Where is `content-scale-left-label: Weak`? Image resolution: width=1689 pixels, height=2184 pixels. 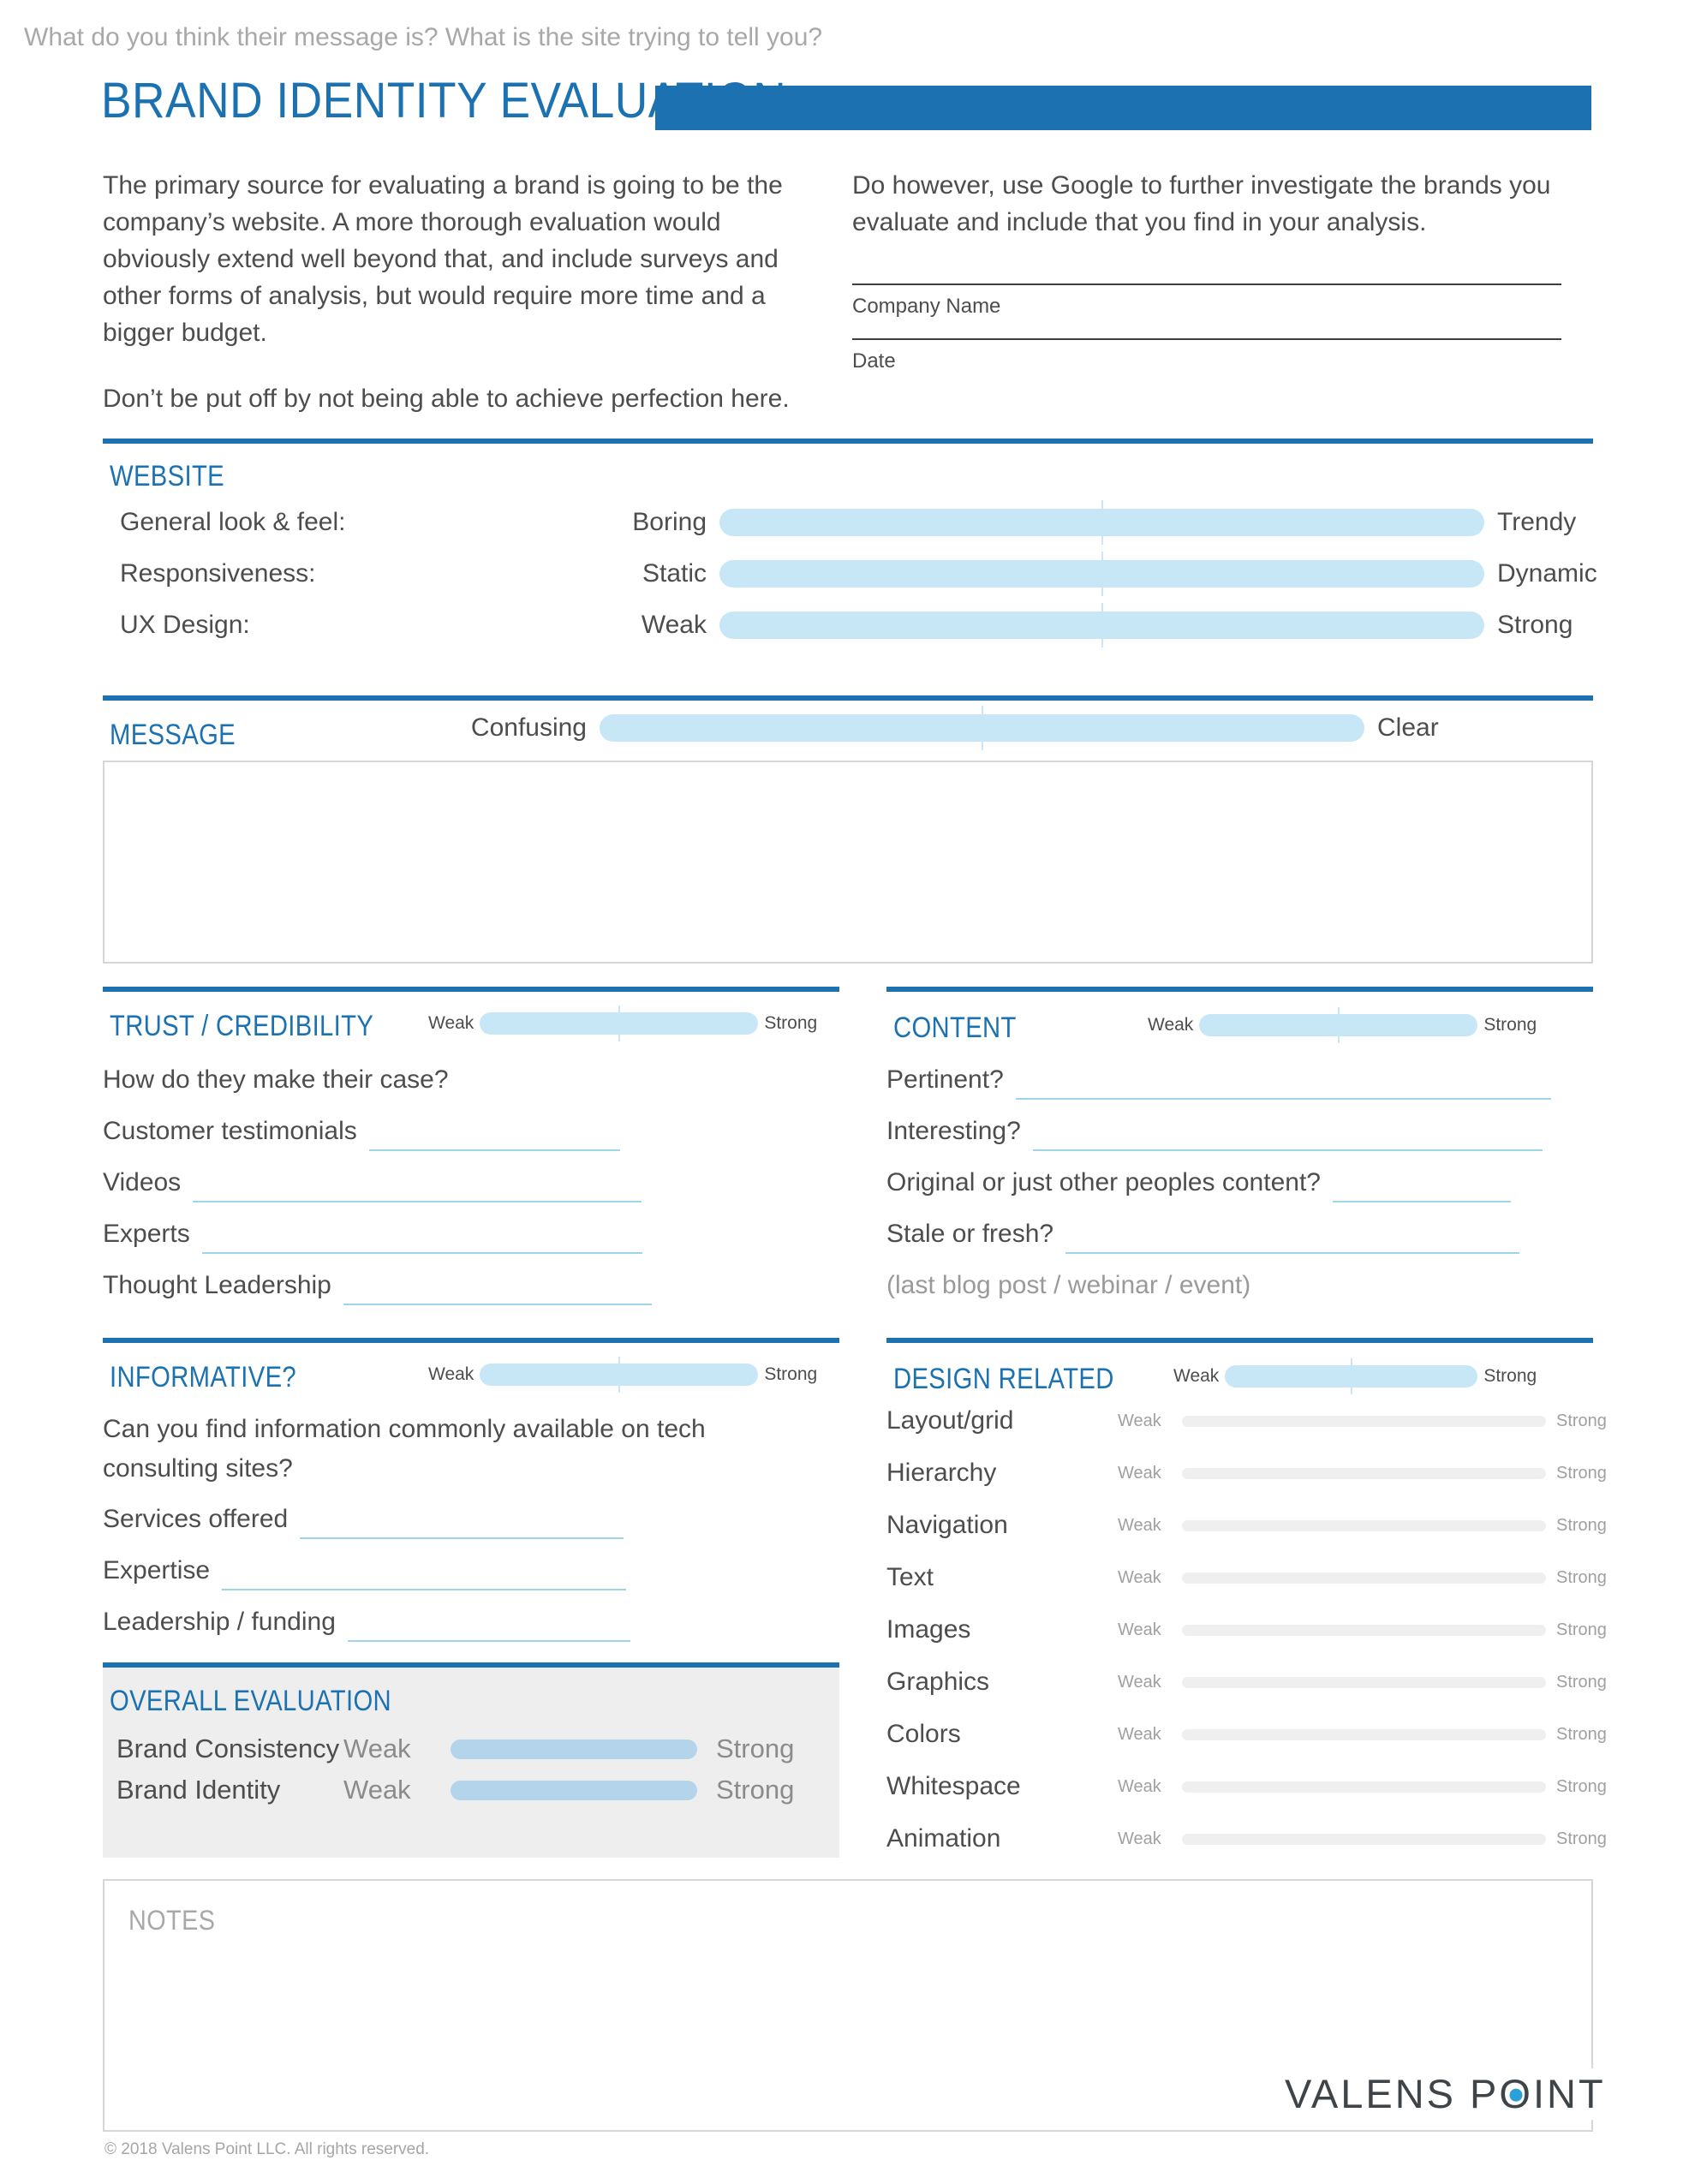
content-scale-left-label: Weak is located at coordinates (1171, 1025).